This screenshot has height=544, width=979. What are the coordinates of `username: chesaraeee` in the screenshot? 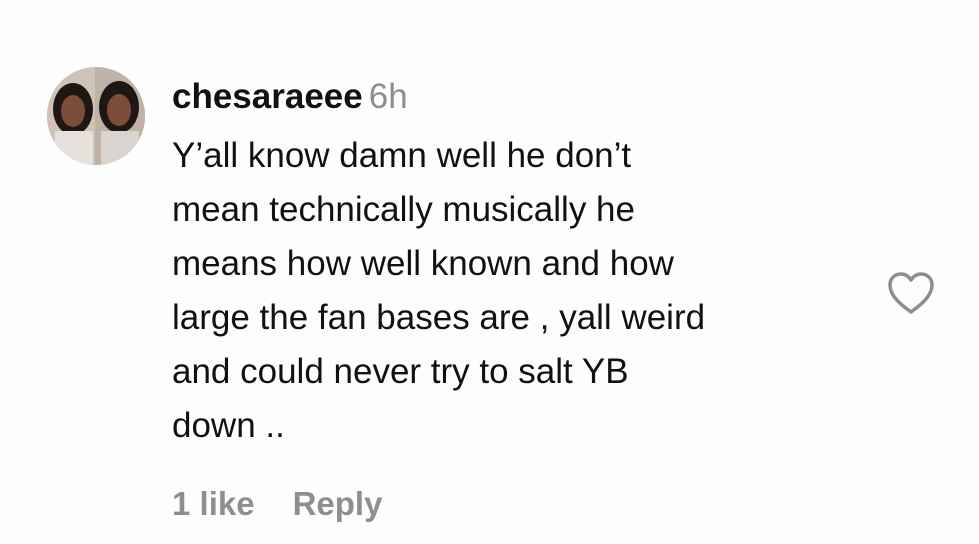 It's located at (267, 96).